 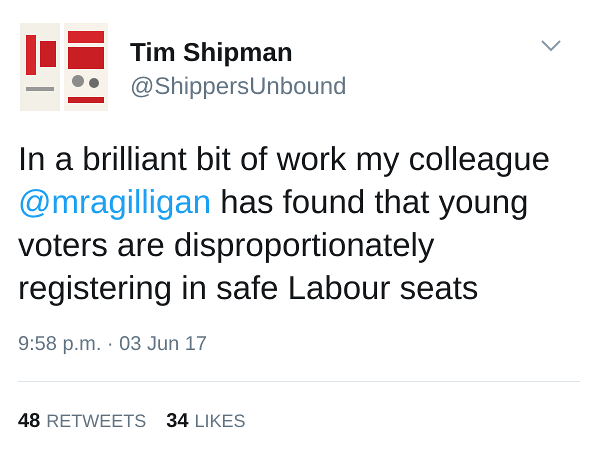 What do you see at coordinates (220, 421) in the screenshot?
I see `stat-label: LIKES` at bounding box center [220, 421].